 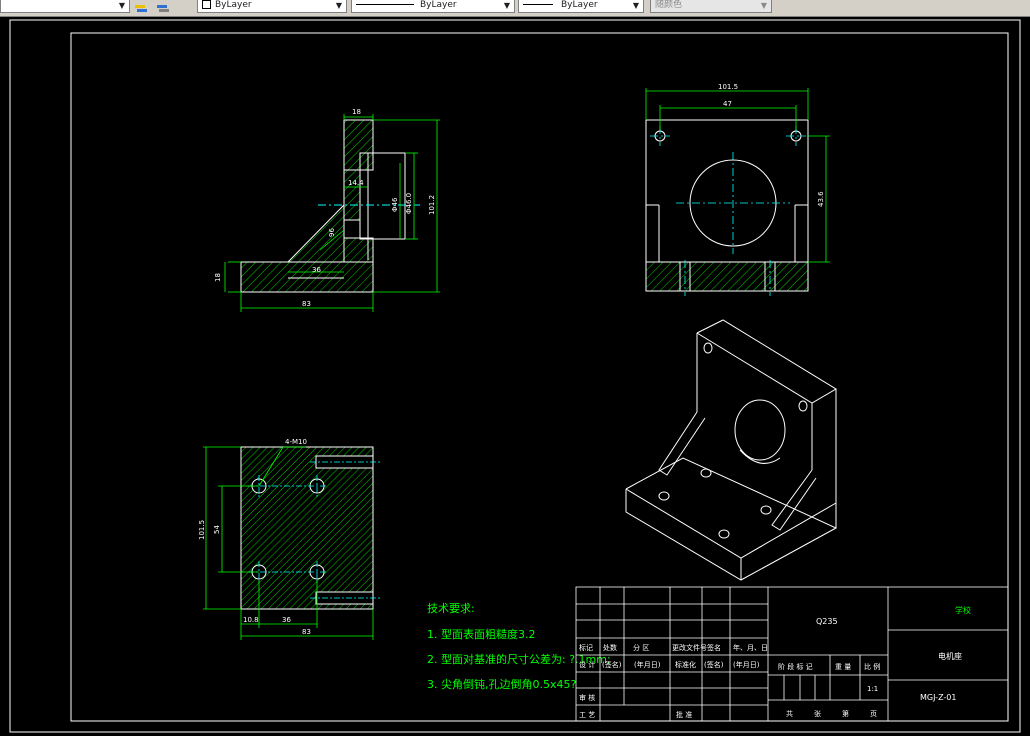 I want to click on color-combo: ByLayer ▼, so click(x=272, y=6).